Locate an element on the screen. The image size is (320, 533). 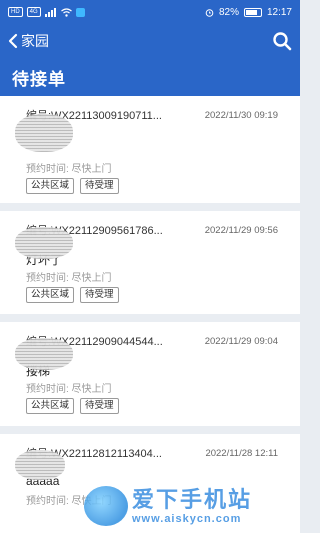
page-title: 待接单 is located at coordinates (39, 79).